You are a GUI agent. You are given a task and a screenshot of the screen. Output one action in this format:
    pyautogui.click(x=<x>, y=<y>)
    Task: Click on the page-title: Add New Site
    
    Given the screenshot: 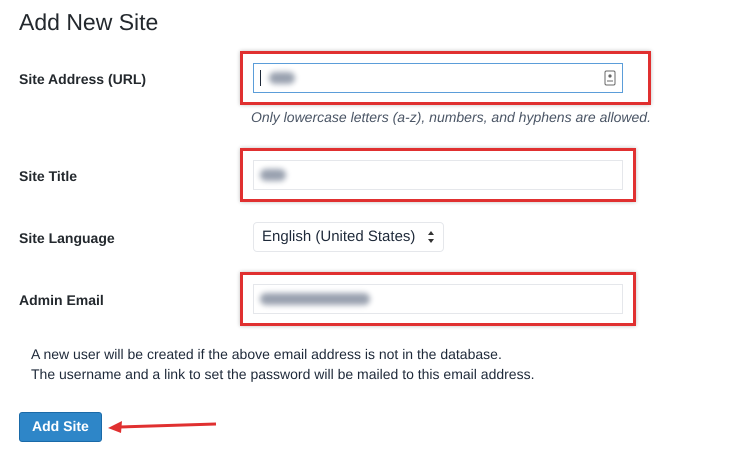 What is the action you would take?
    pyautogui.click(x=89, y=22)
    